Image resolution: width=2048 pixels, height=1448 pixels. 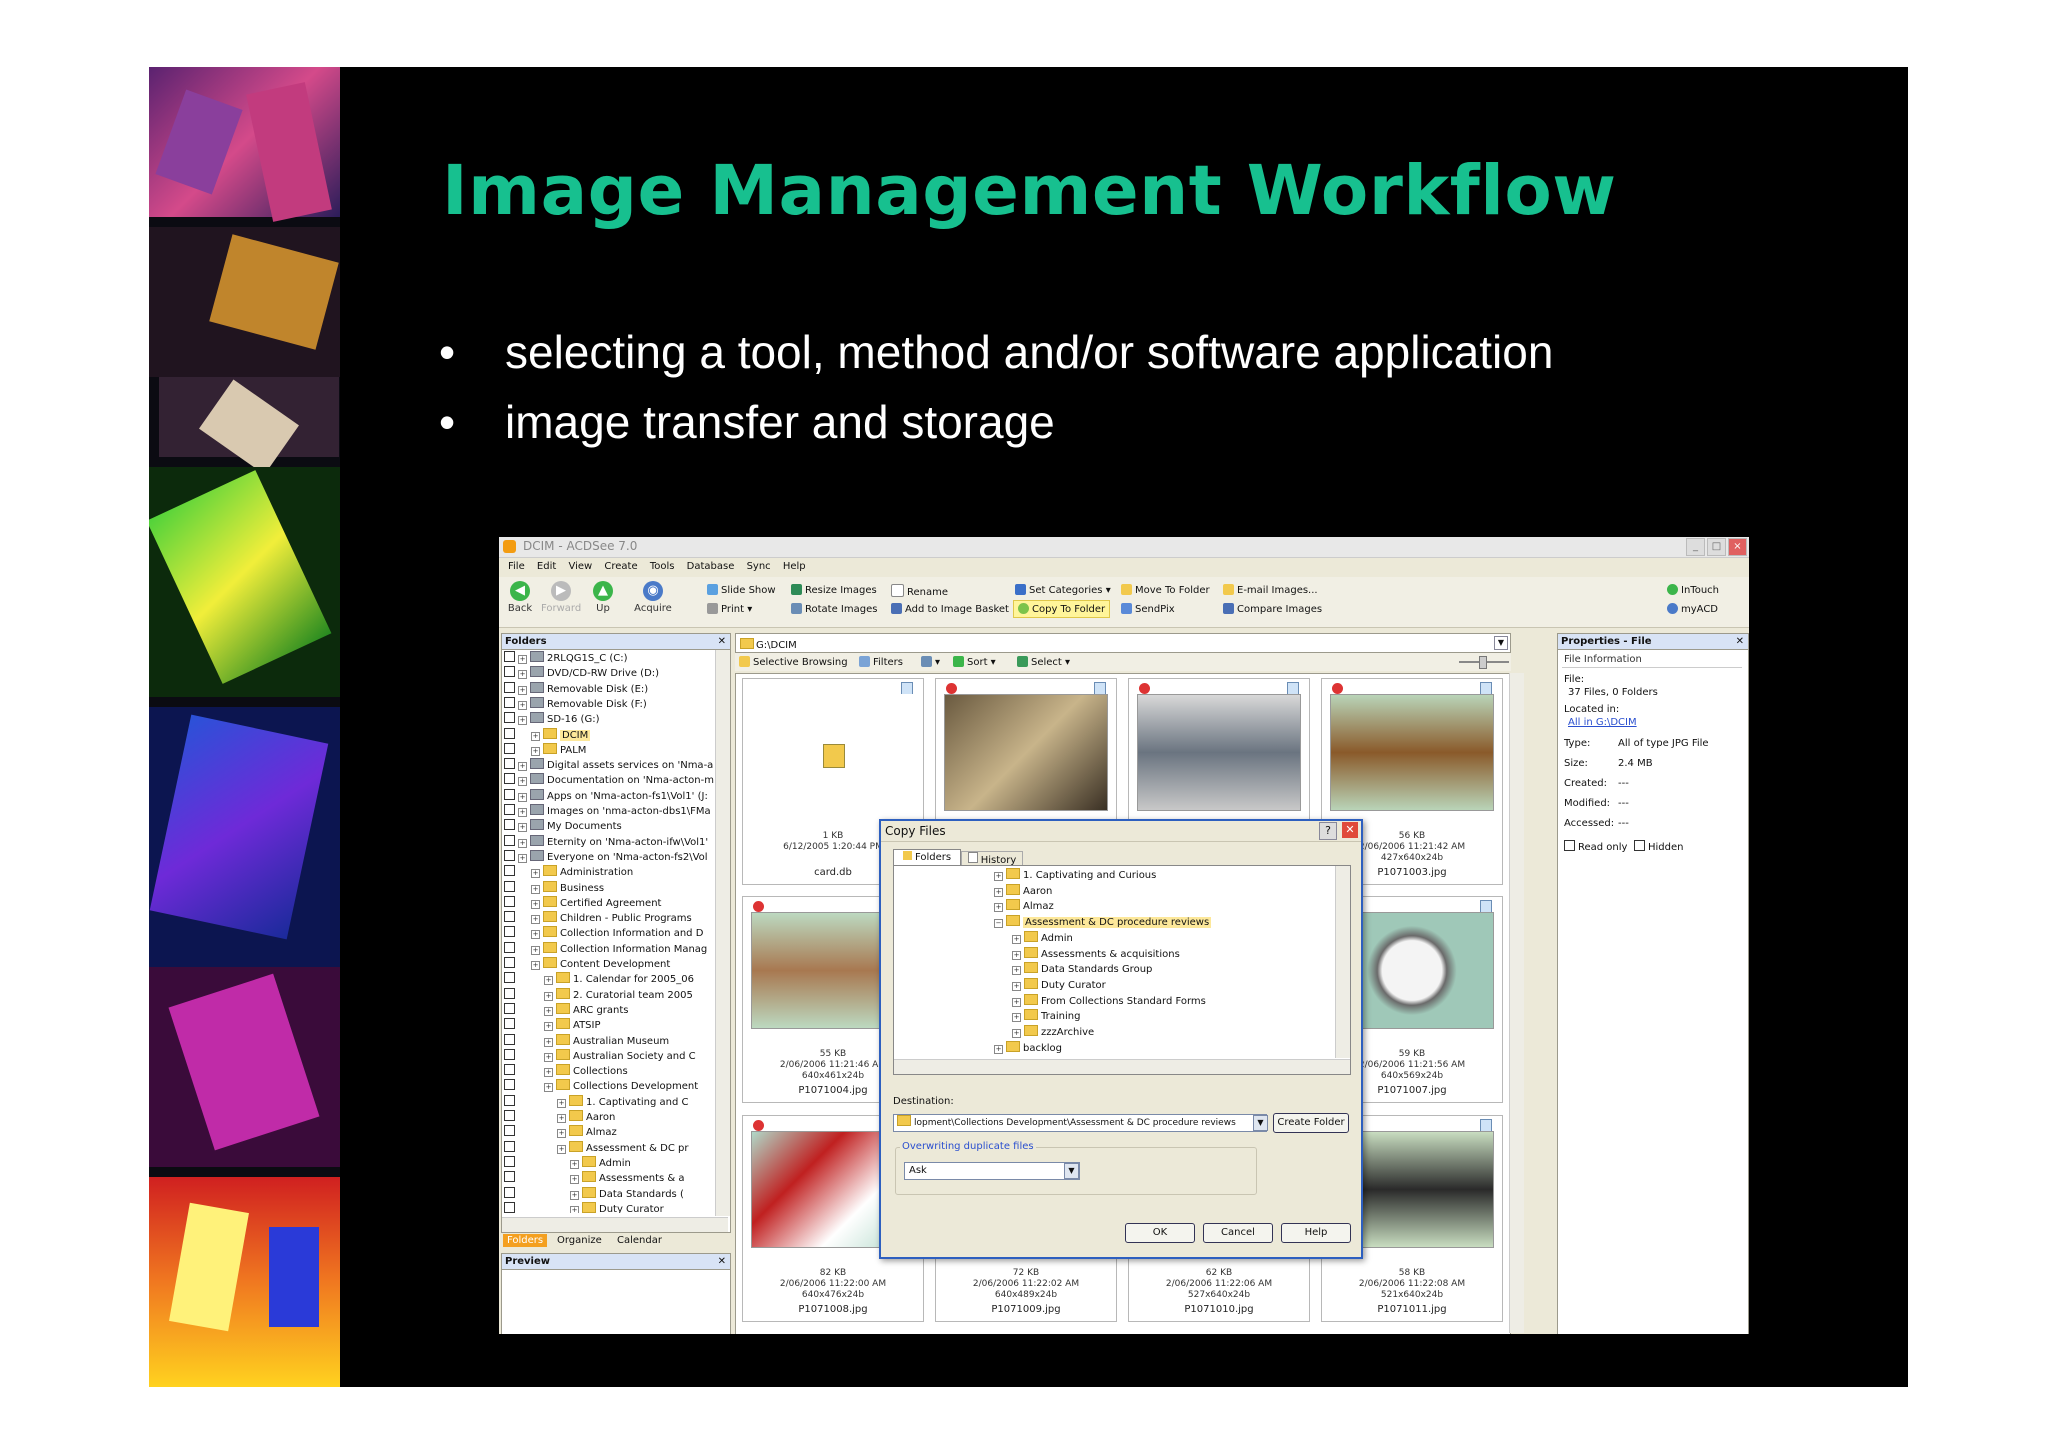 I want to click on maximize-button: □, so click(x=1716, y=547).